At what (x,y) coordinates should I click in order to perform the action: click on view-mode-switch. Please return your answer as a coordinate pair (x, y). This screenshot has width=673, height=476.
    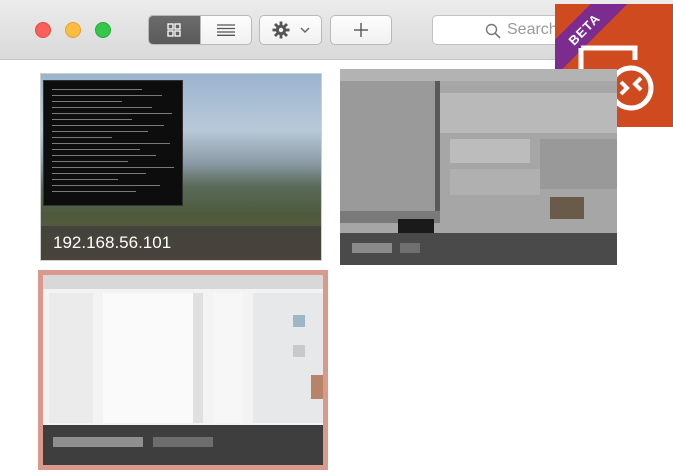
    Looking at the image, I should click on (200, 30).